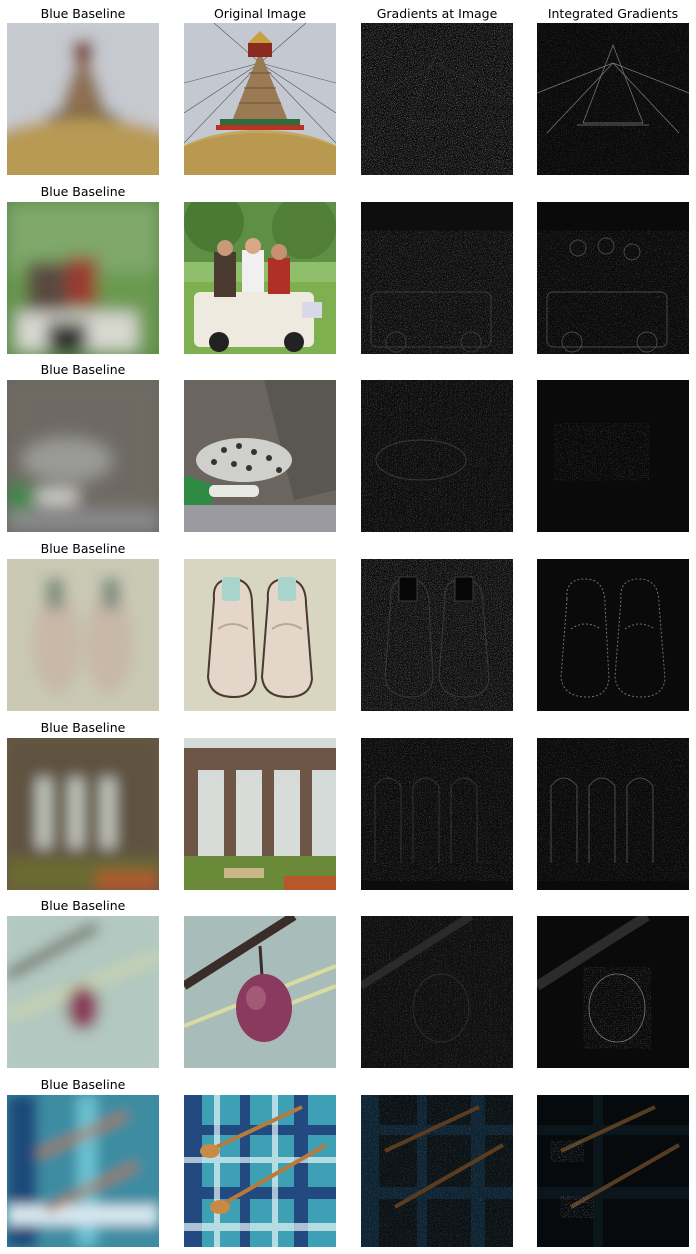  I want to click on gradients-map-viaduct, so click(437, 814).